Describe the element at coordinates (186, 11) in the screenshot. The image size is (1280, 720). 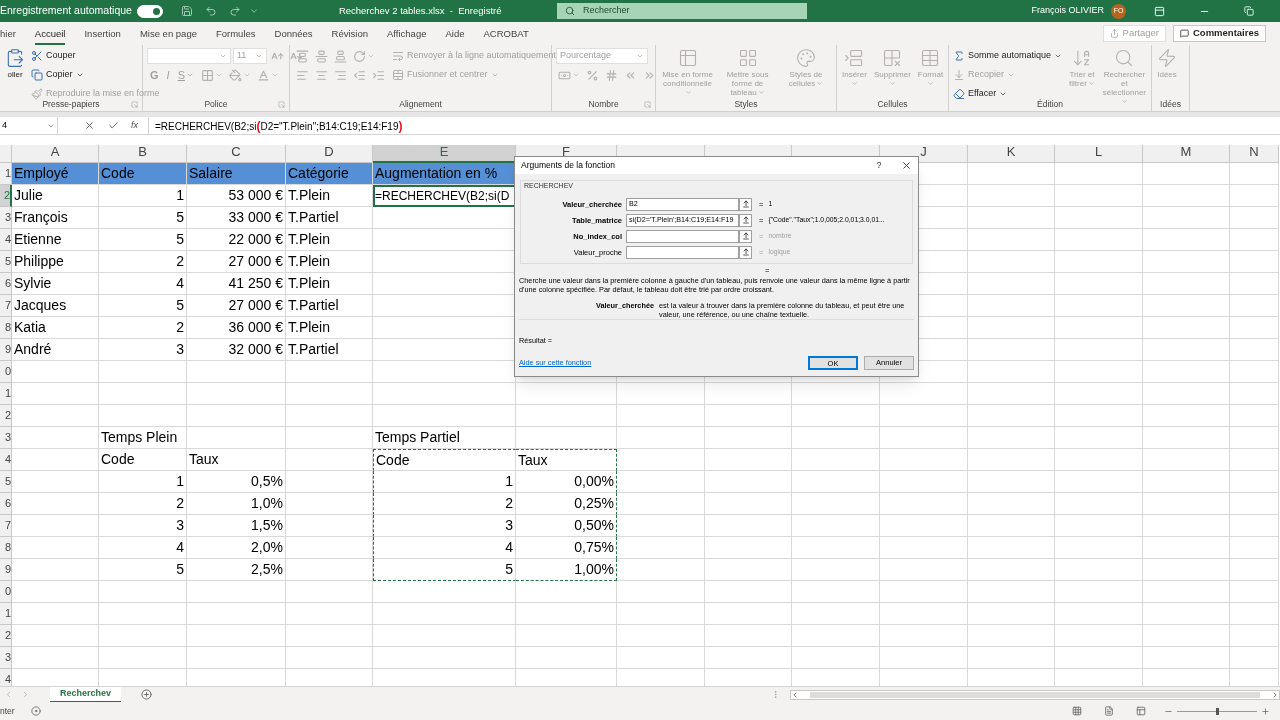
I see `save-icon` at that location.